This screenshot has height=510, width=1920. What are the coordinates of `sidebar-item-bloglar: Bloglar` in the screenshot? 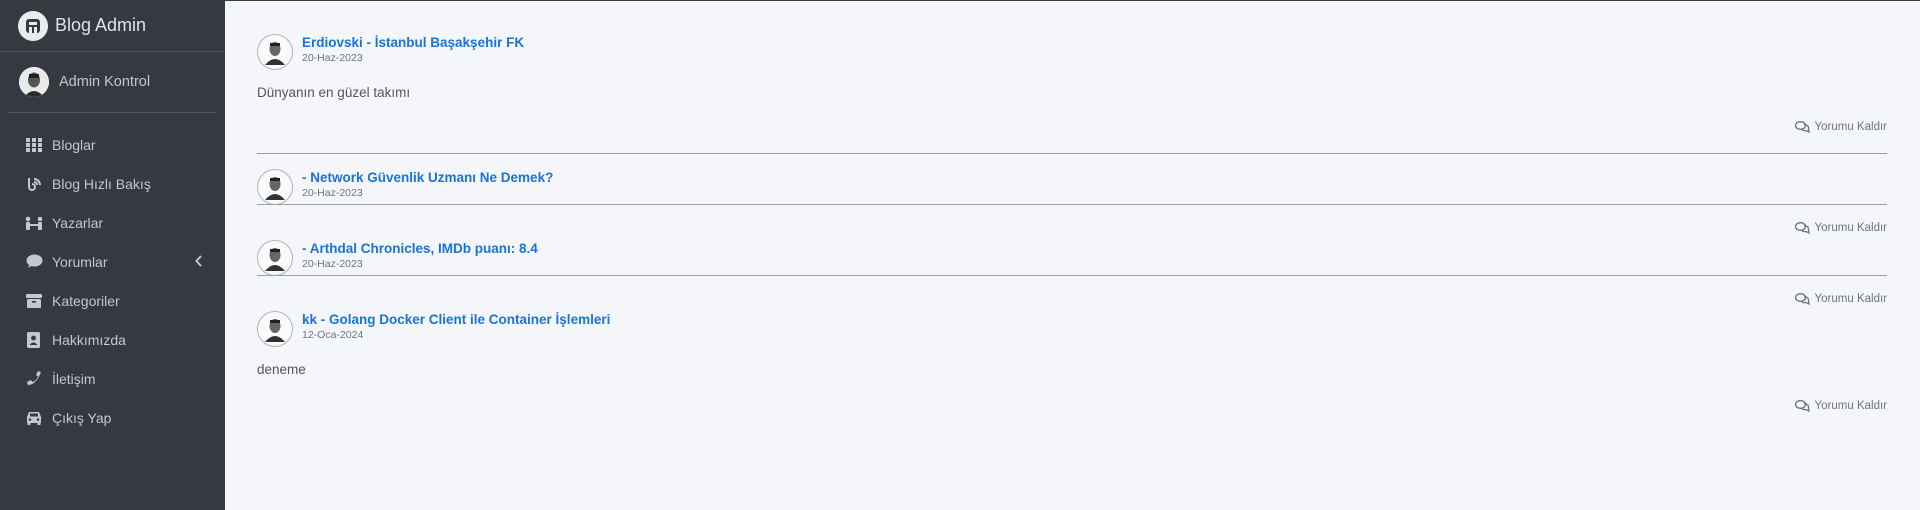 It's located at (112, 144).